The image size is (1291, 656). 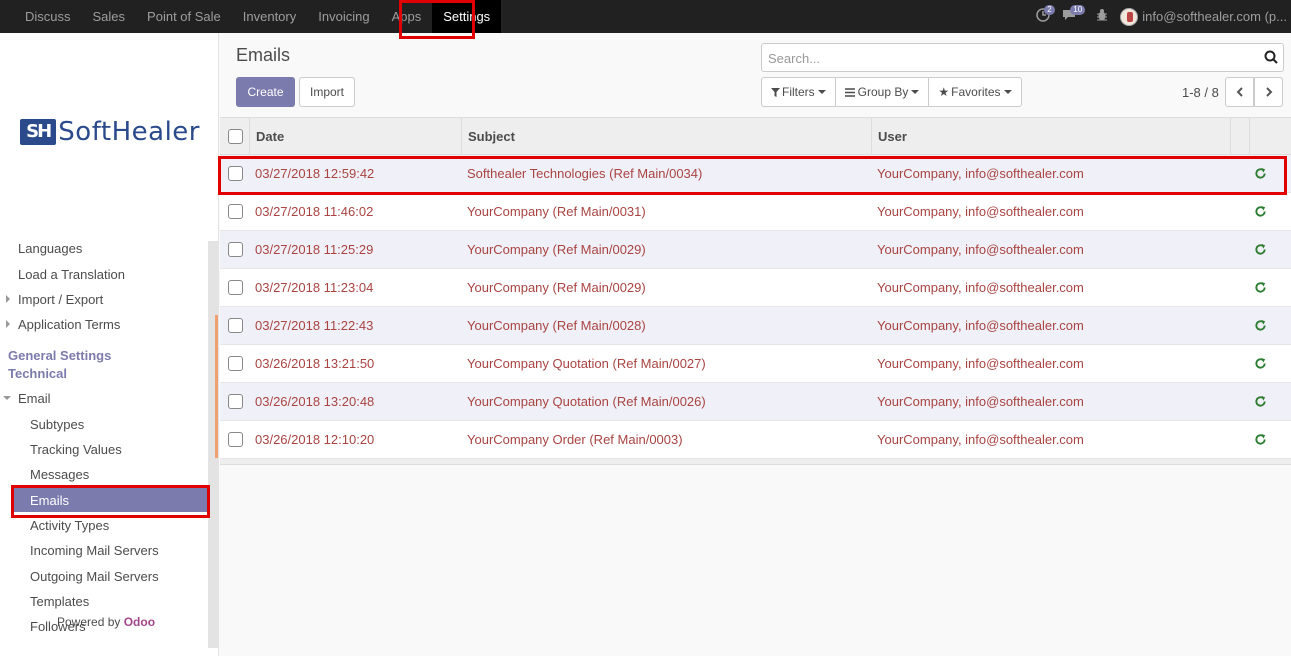 I want to click on sidebar-item-activity-types: Activity Types, so click(x=69, y=525).